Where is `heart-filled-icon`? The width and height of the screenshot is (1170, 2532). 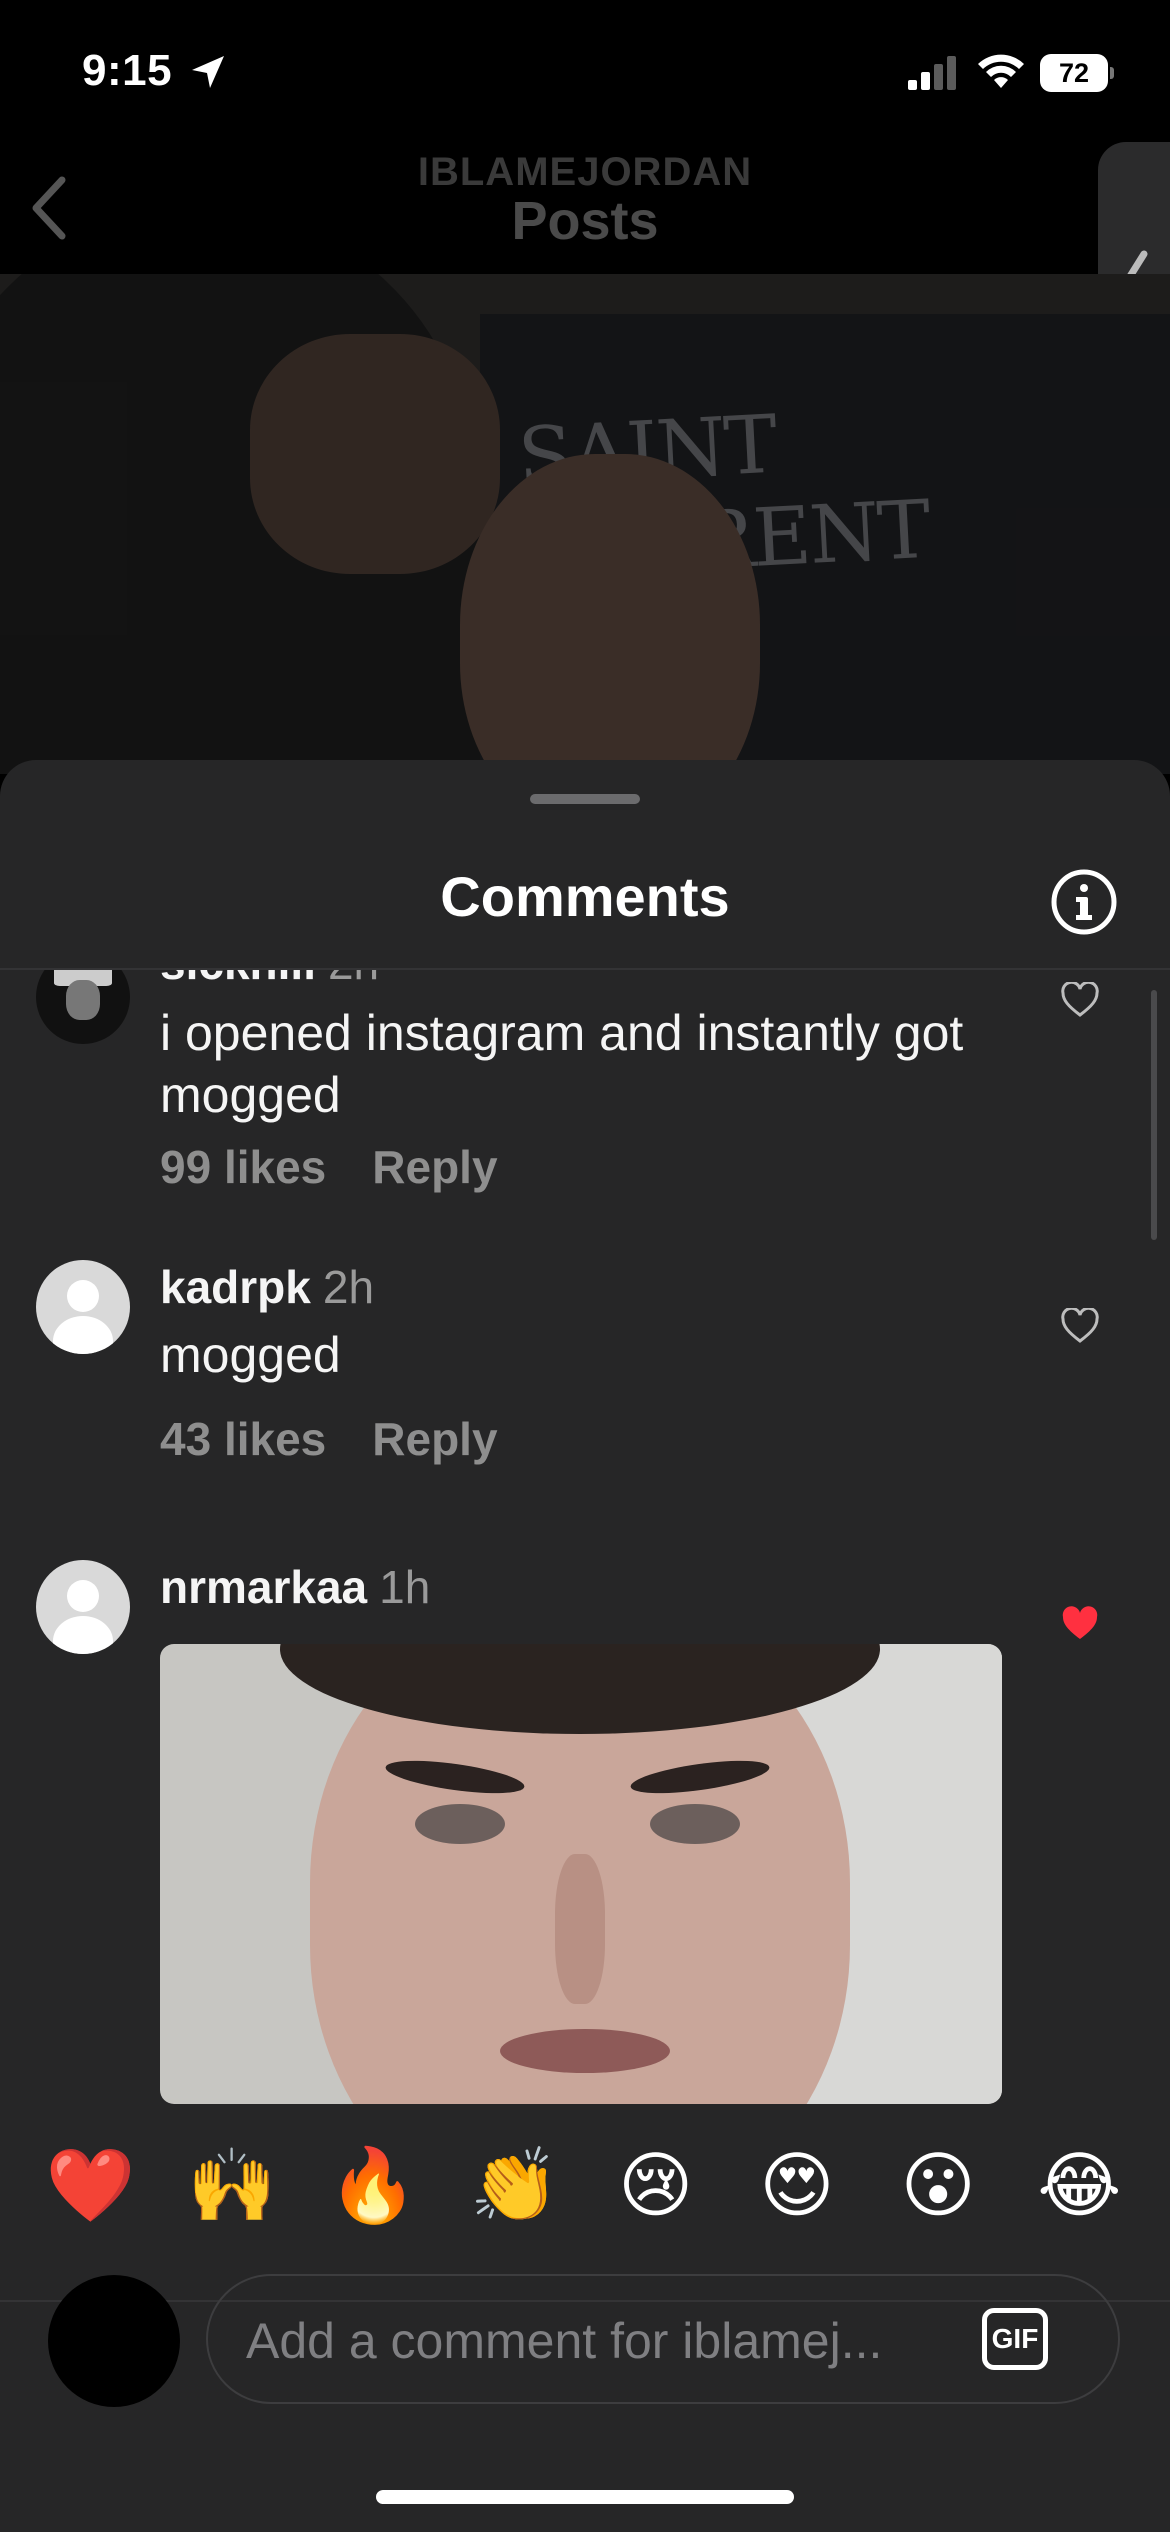 heart-filled-icon is located at coordinates (1080, 1624).